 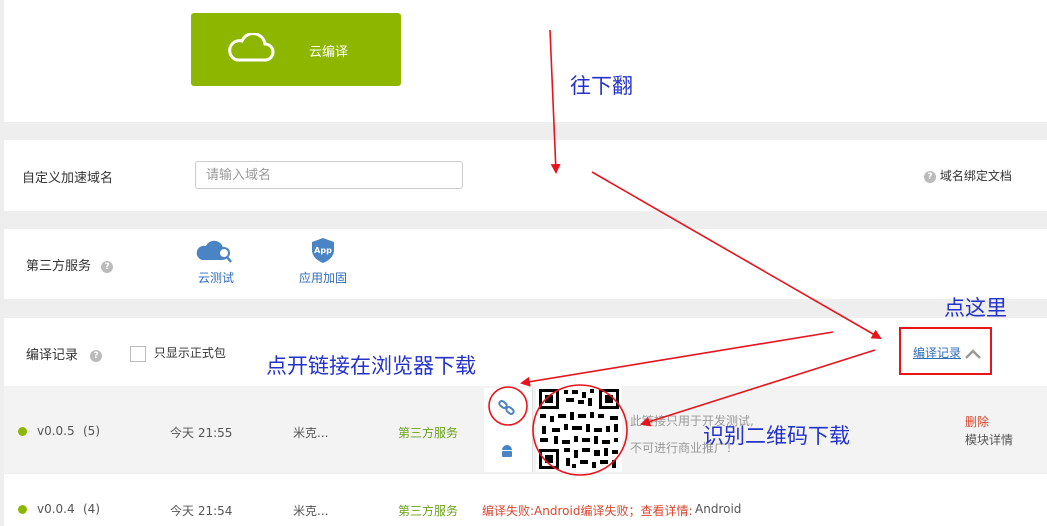 I want to click on formal-only-checkbox: 只显示正式包, so click(x=178, y=353).